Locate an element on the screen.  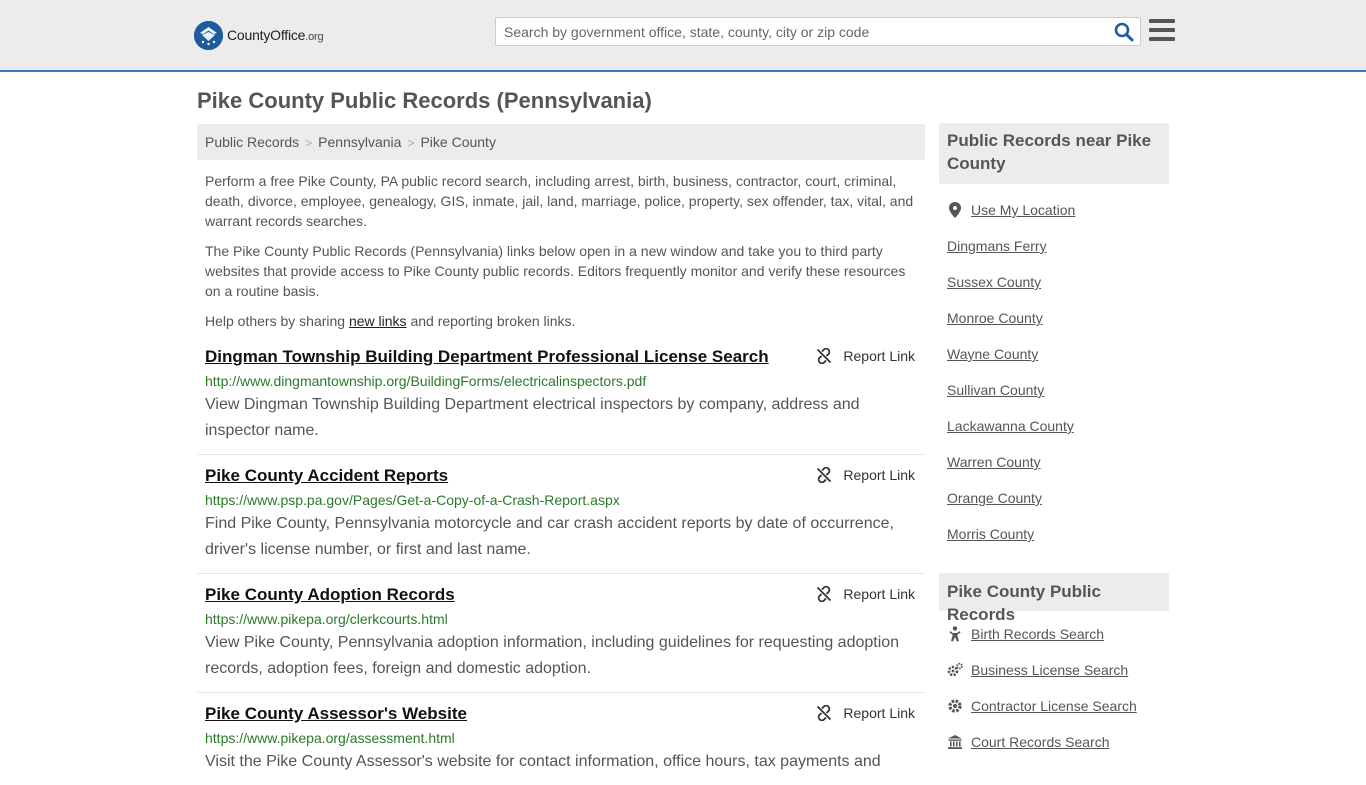
new-links-link: new links is located at coordinates (378, 321).